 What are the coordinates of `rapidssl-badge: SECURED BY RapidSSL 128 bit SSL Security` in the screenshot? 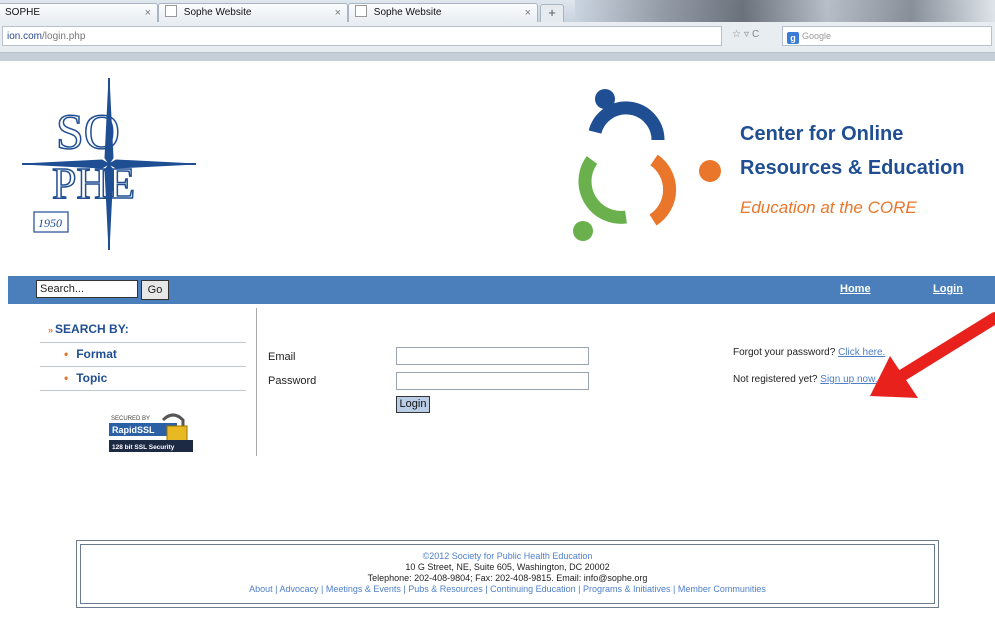 It's located at (151, 432).